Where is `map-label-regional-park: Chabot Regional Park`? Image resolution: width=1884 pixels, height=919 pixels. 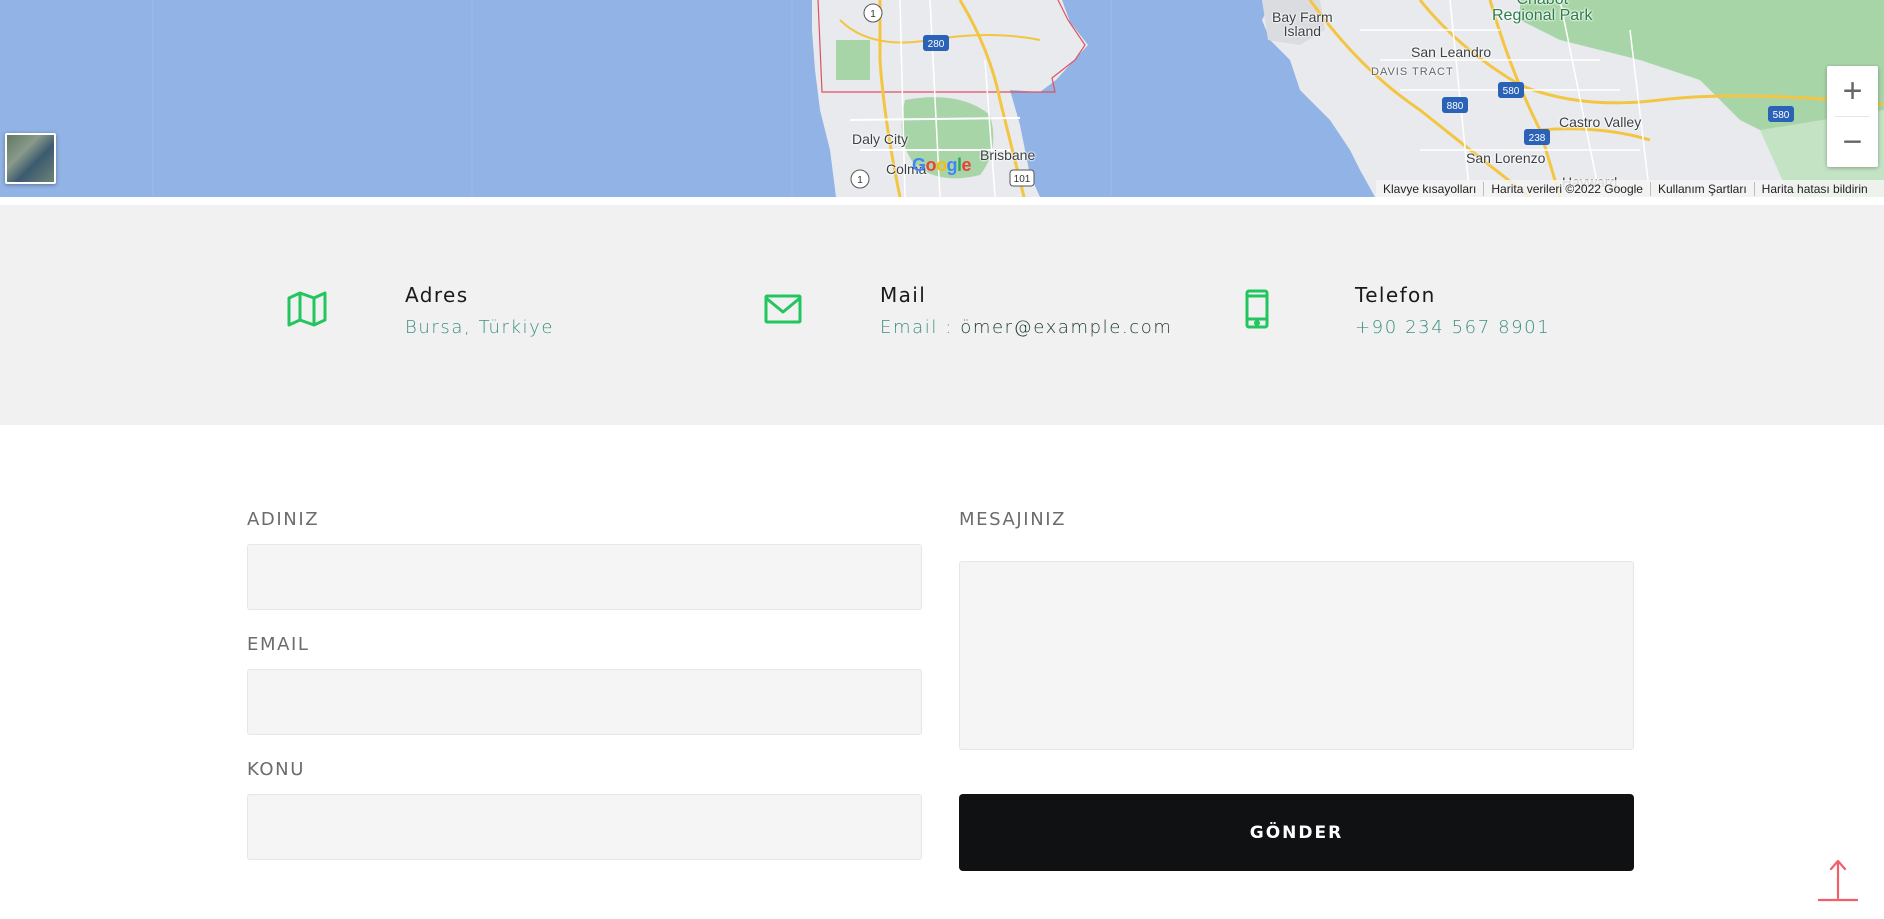 map-label-regional-park: Chabot Regional Park is located at coordinates (1542, 12).